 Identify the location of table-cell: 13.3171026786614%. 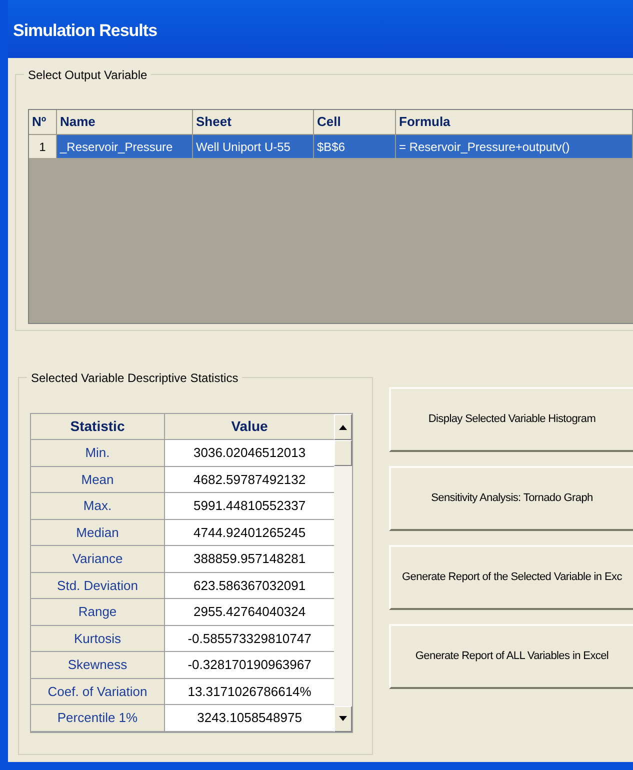
(249, 691).